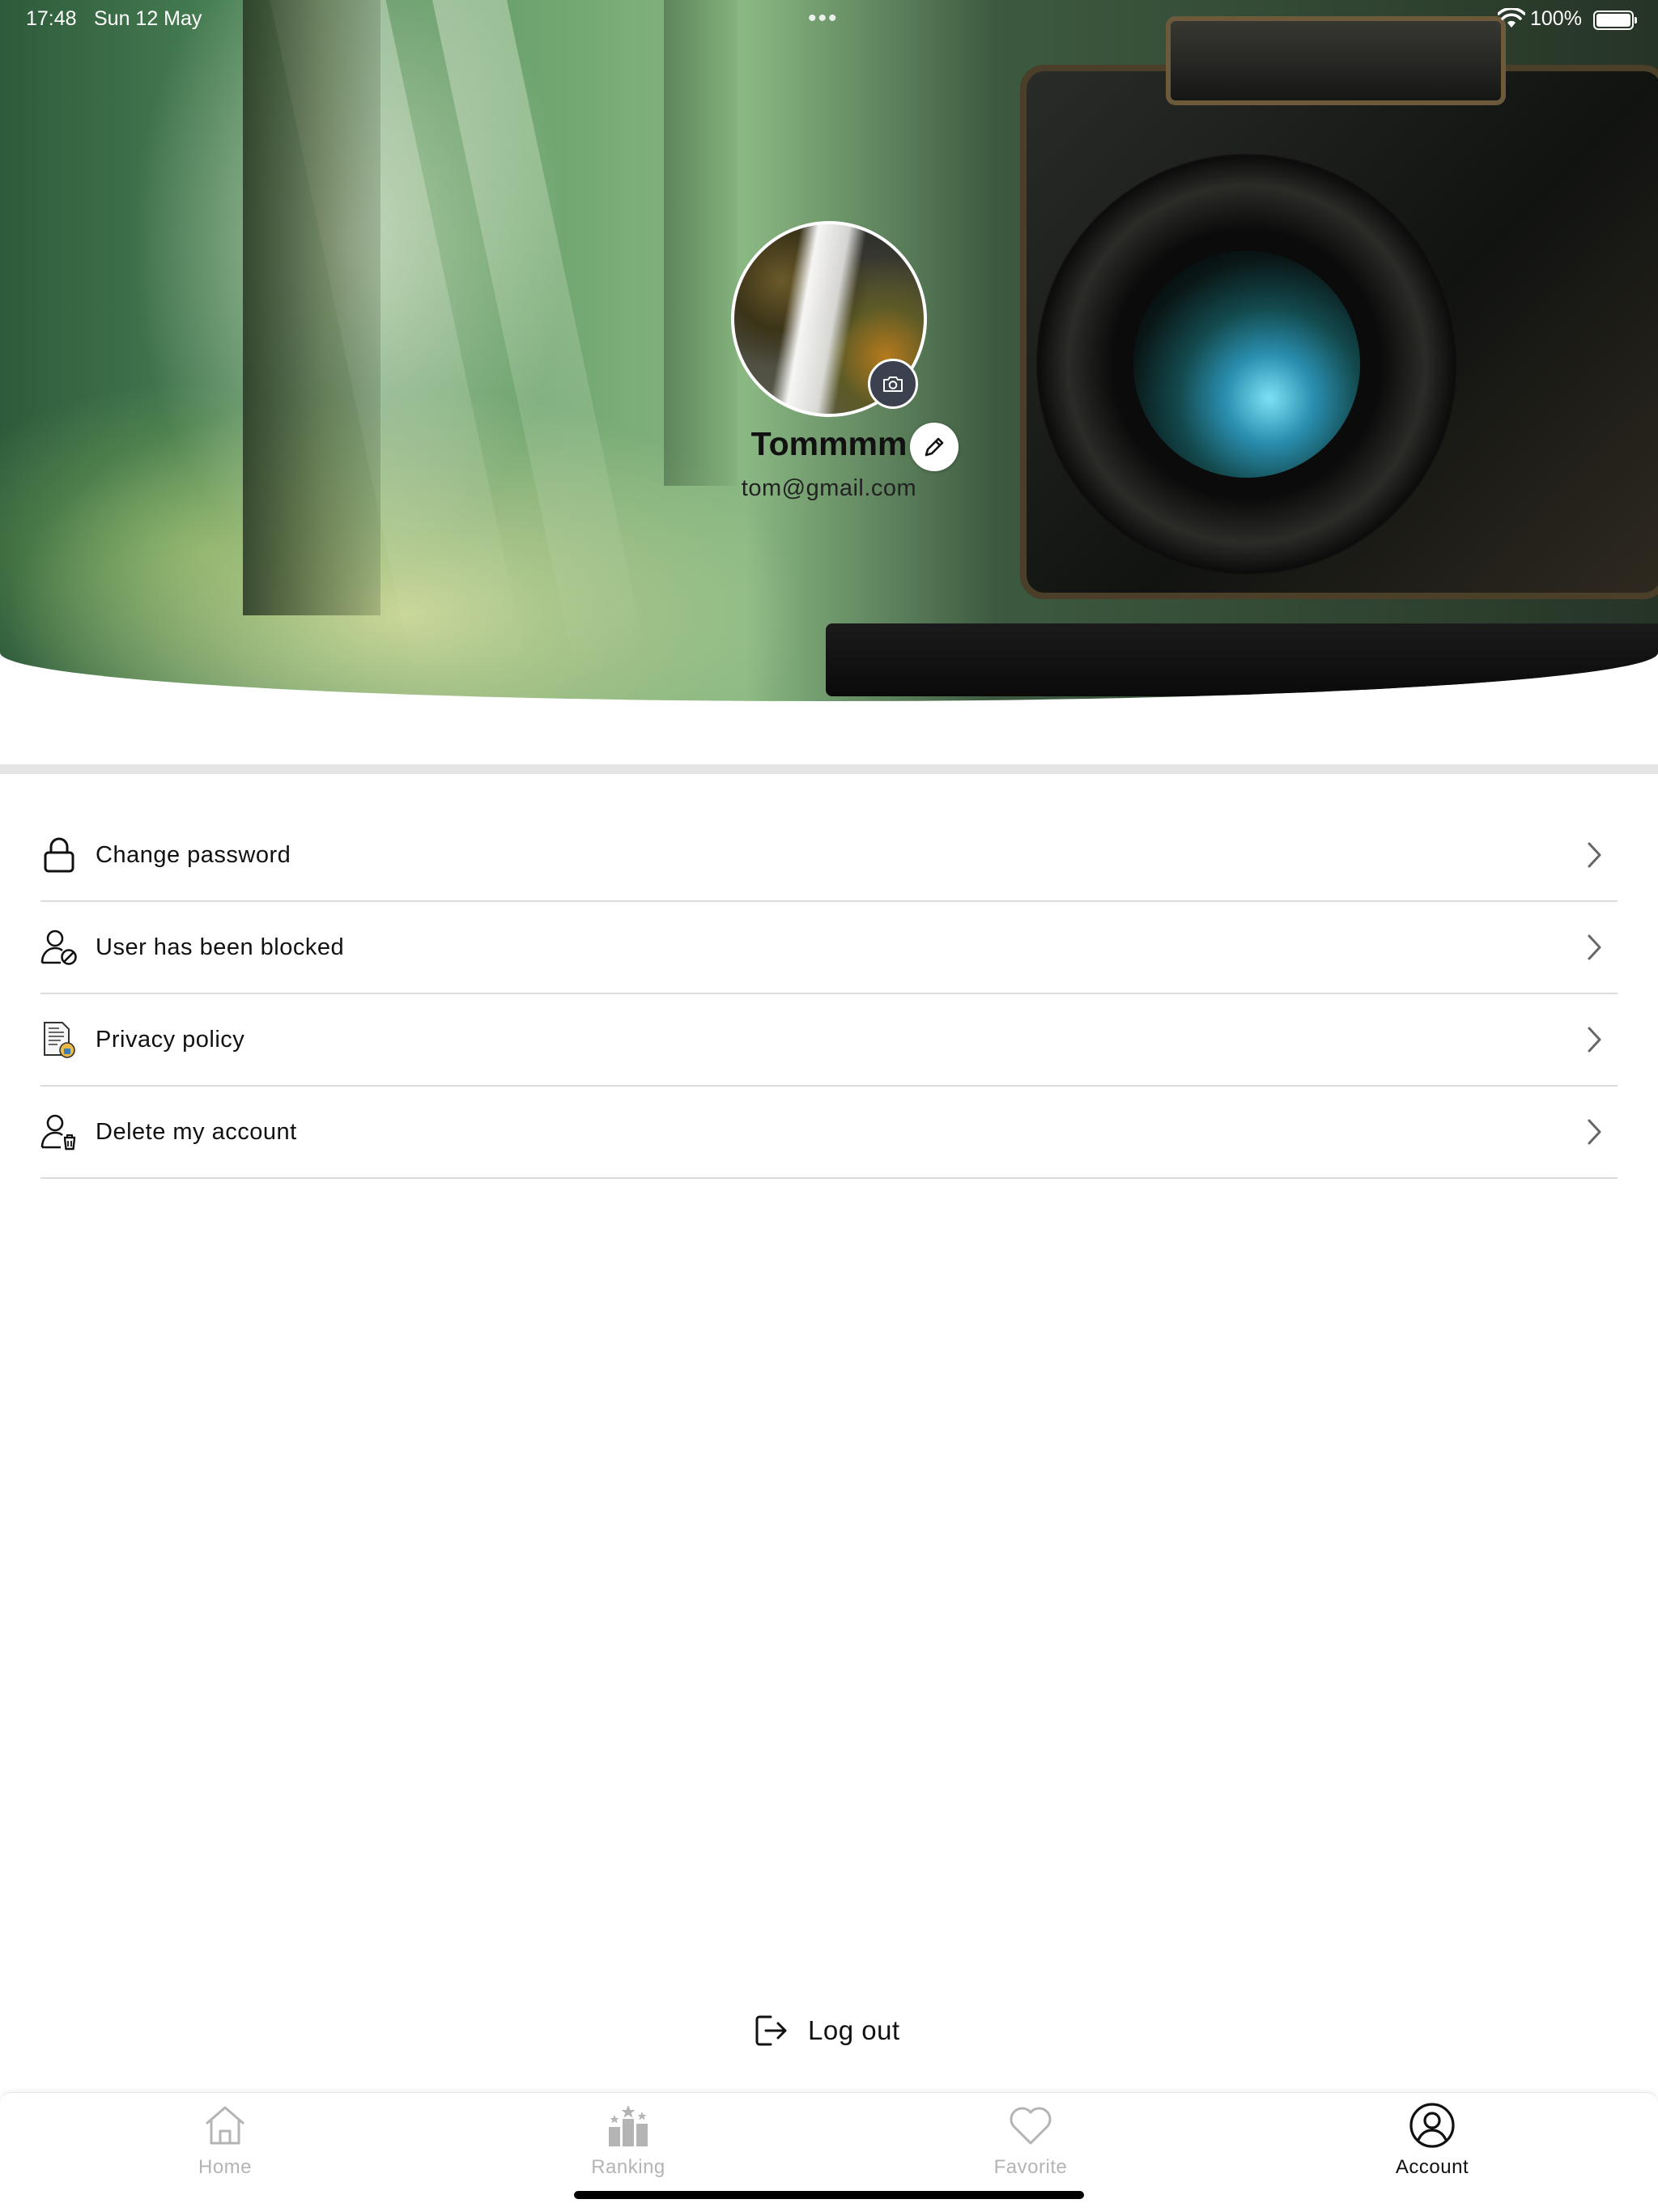 Image resolution: width=1658 pixels, height=2212 pixels. What do you see at coordinates (628, 2126) in the screenshot?
I see `ranking-icon` at bounding box center [628, 2126].